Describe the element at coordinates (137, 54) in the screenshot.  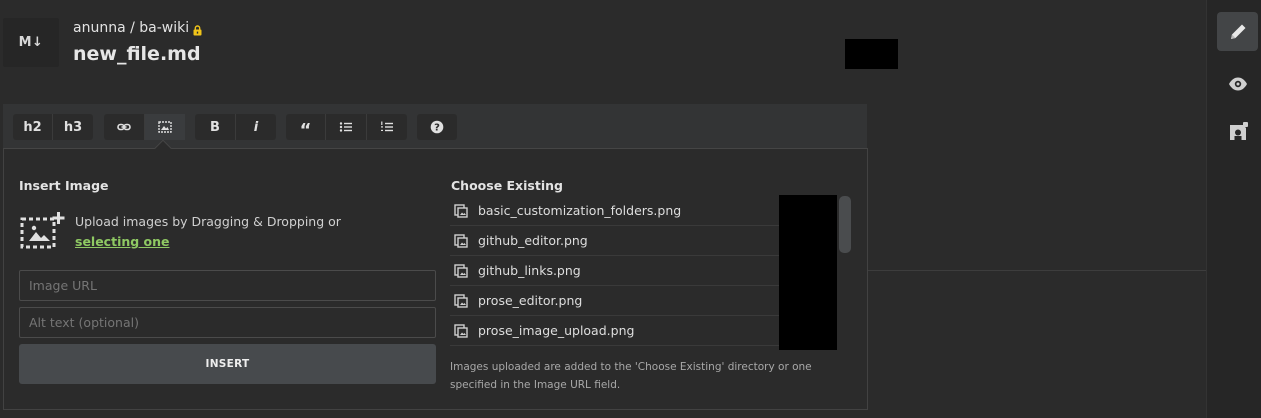
I see `file-name: new_file.md` at that location.